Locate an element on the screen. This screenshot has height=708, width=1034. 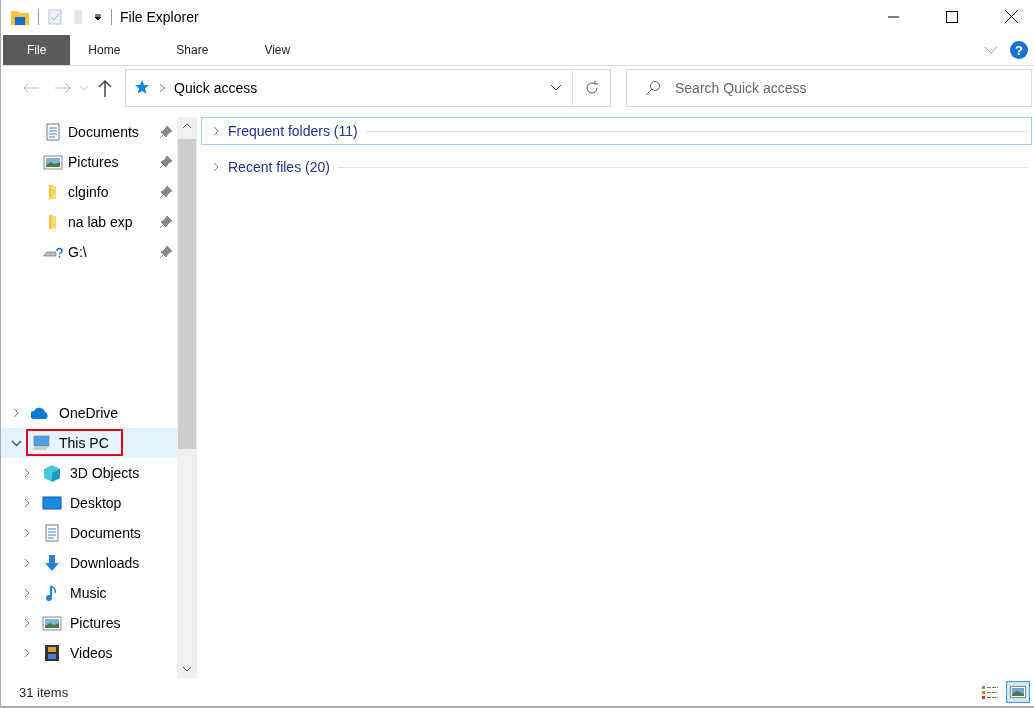
properties-icon is located at coordinates (55, 16).